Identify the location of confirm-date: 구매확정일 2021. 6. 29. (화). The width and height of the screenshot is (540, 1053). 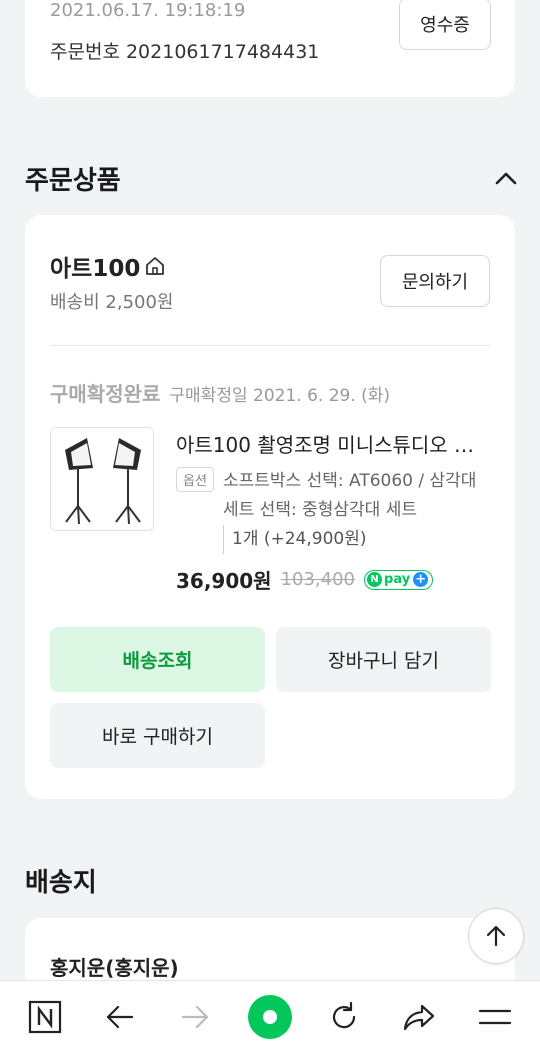
(280, 396).